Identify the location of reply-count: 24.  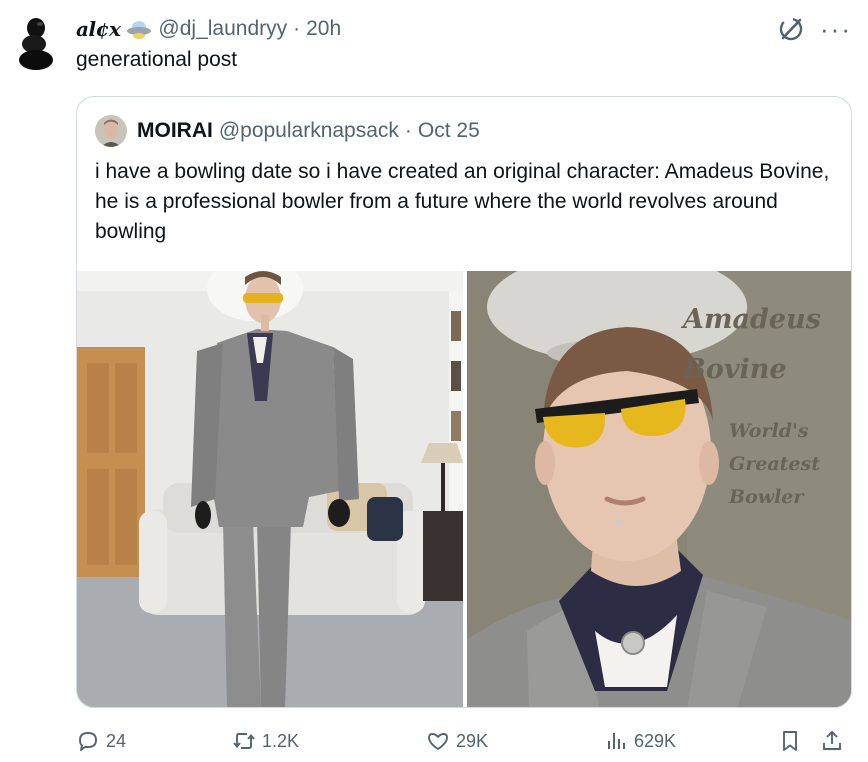
(116, 740).